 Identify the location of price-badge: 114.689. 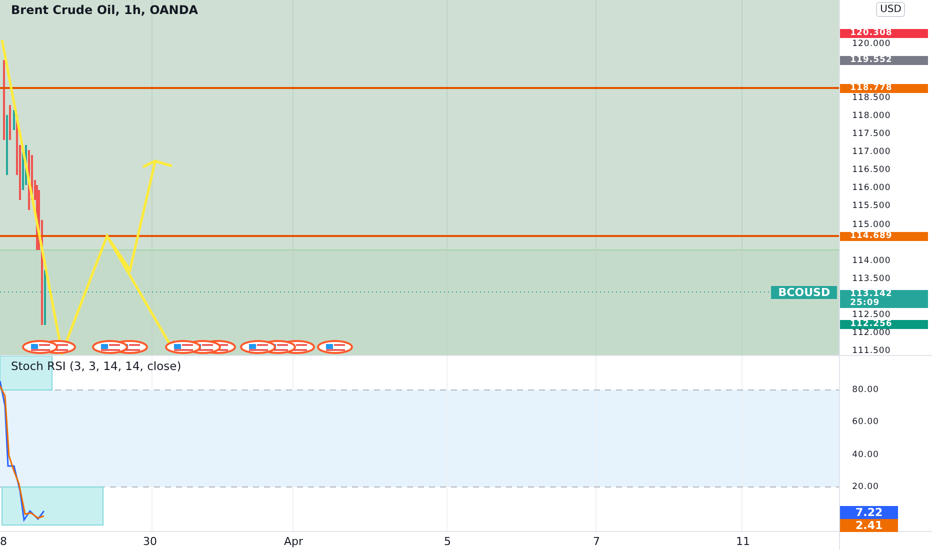
(884, 236).